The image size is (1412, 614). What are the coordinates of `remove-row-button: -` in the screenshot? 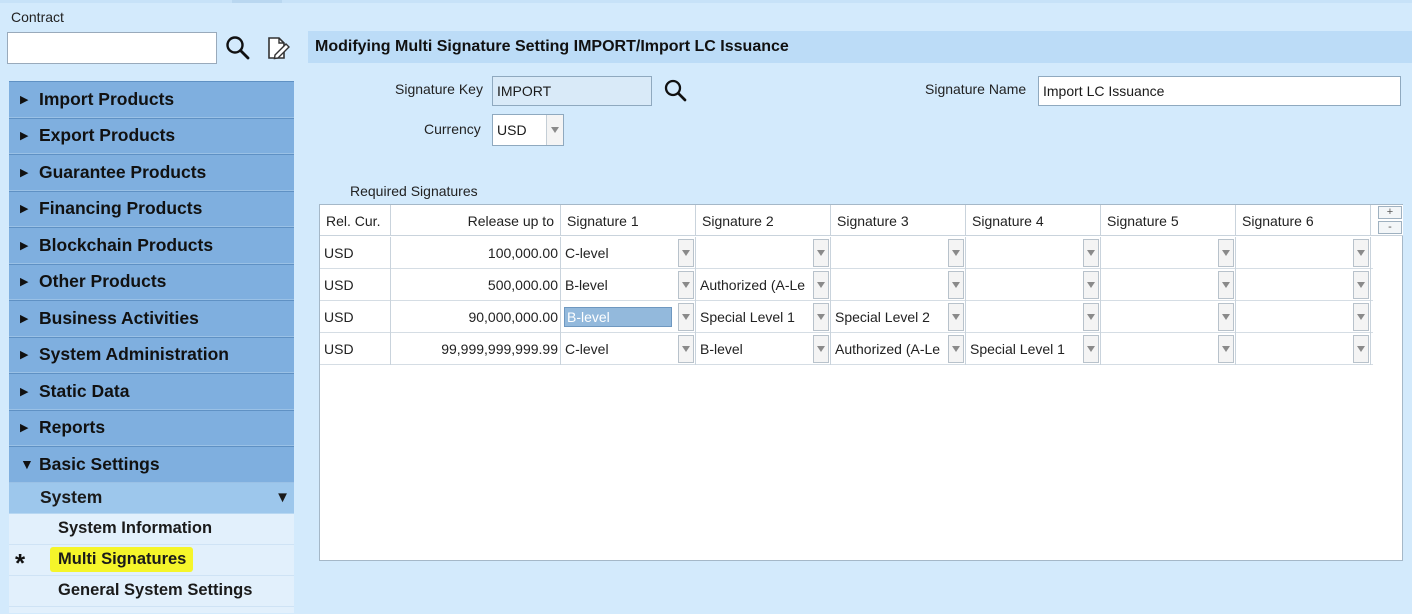 It's located at (1390, 227).